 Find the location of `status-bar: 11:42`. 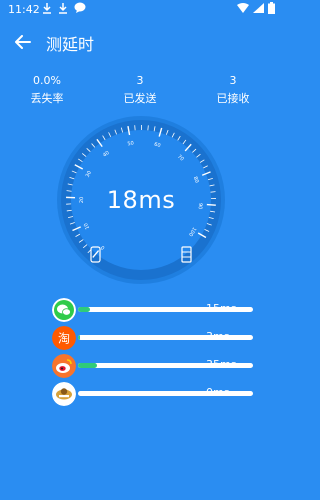

status-bar: 11:42 is located at coordinates (140, 10).